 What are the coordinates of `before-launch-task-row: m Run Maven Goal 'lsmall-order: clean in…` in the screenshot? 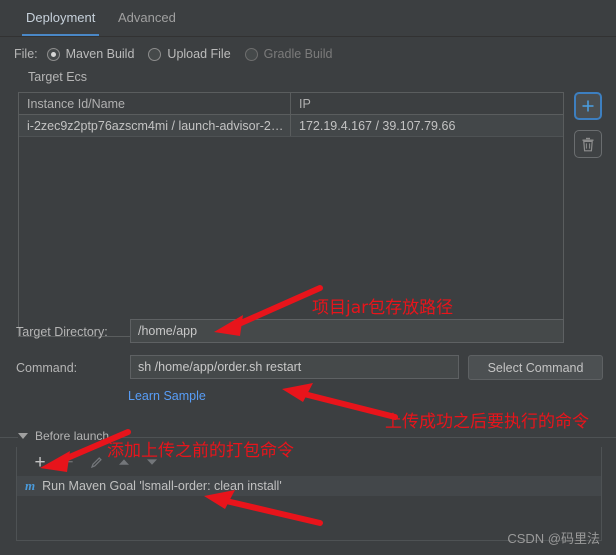 It's located at (309, 486).